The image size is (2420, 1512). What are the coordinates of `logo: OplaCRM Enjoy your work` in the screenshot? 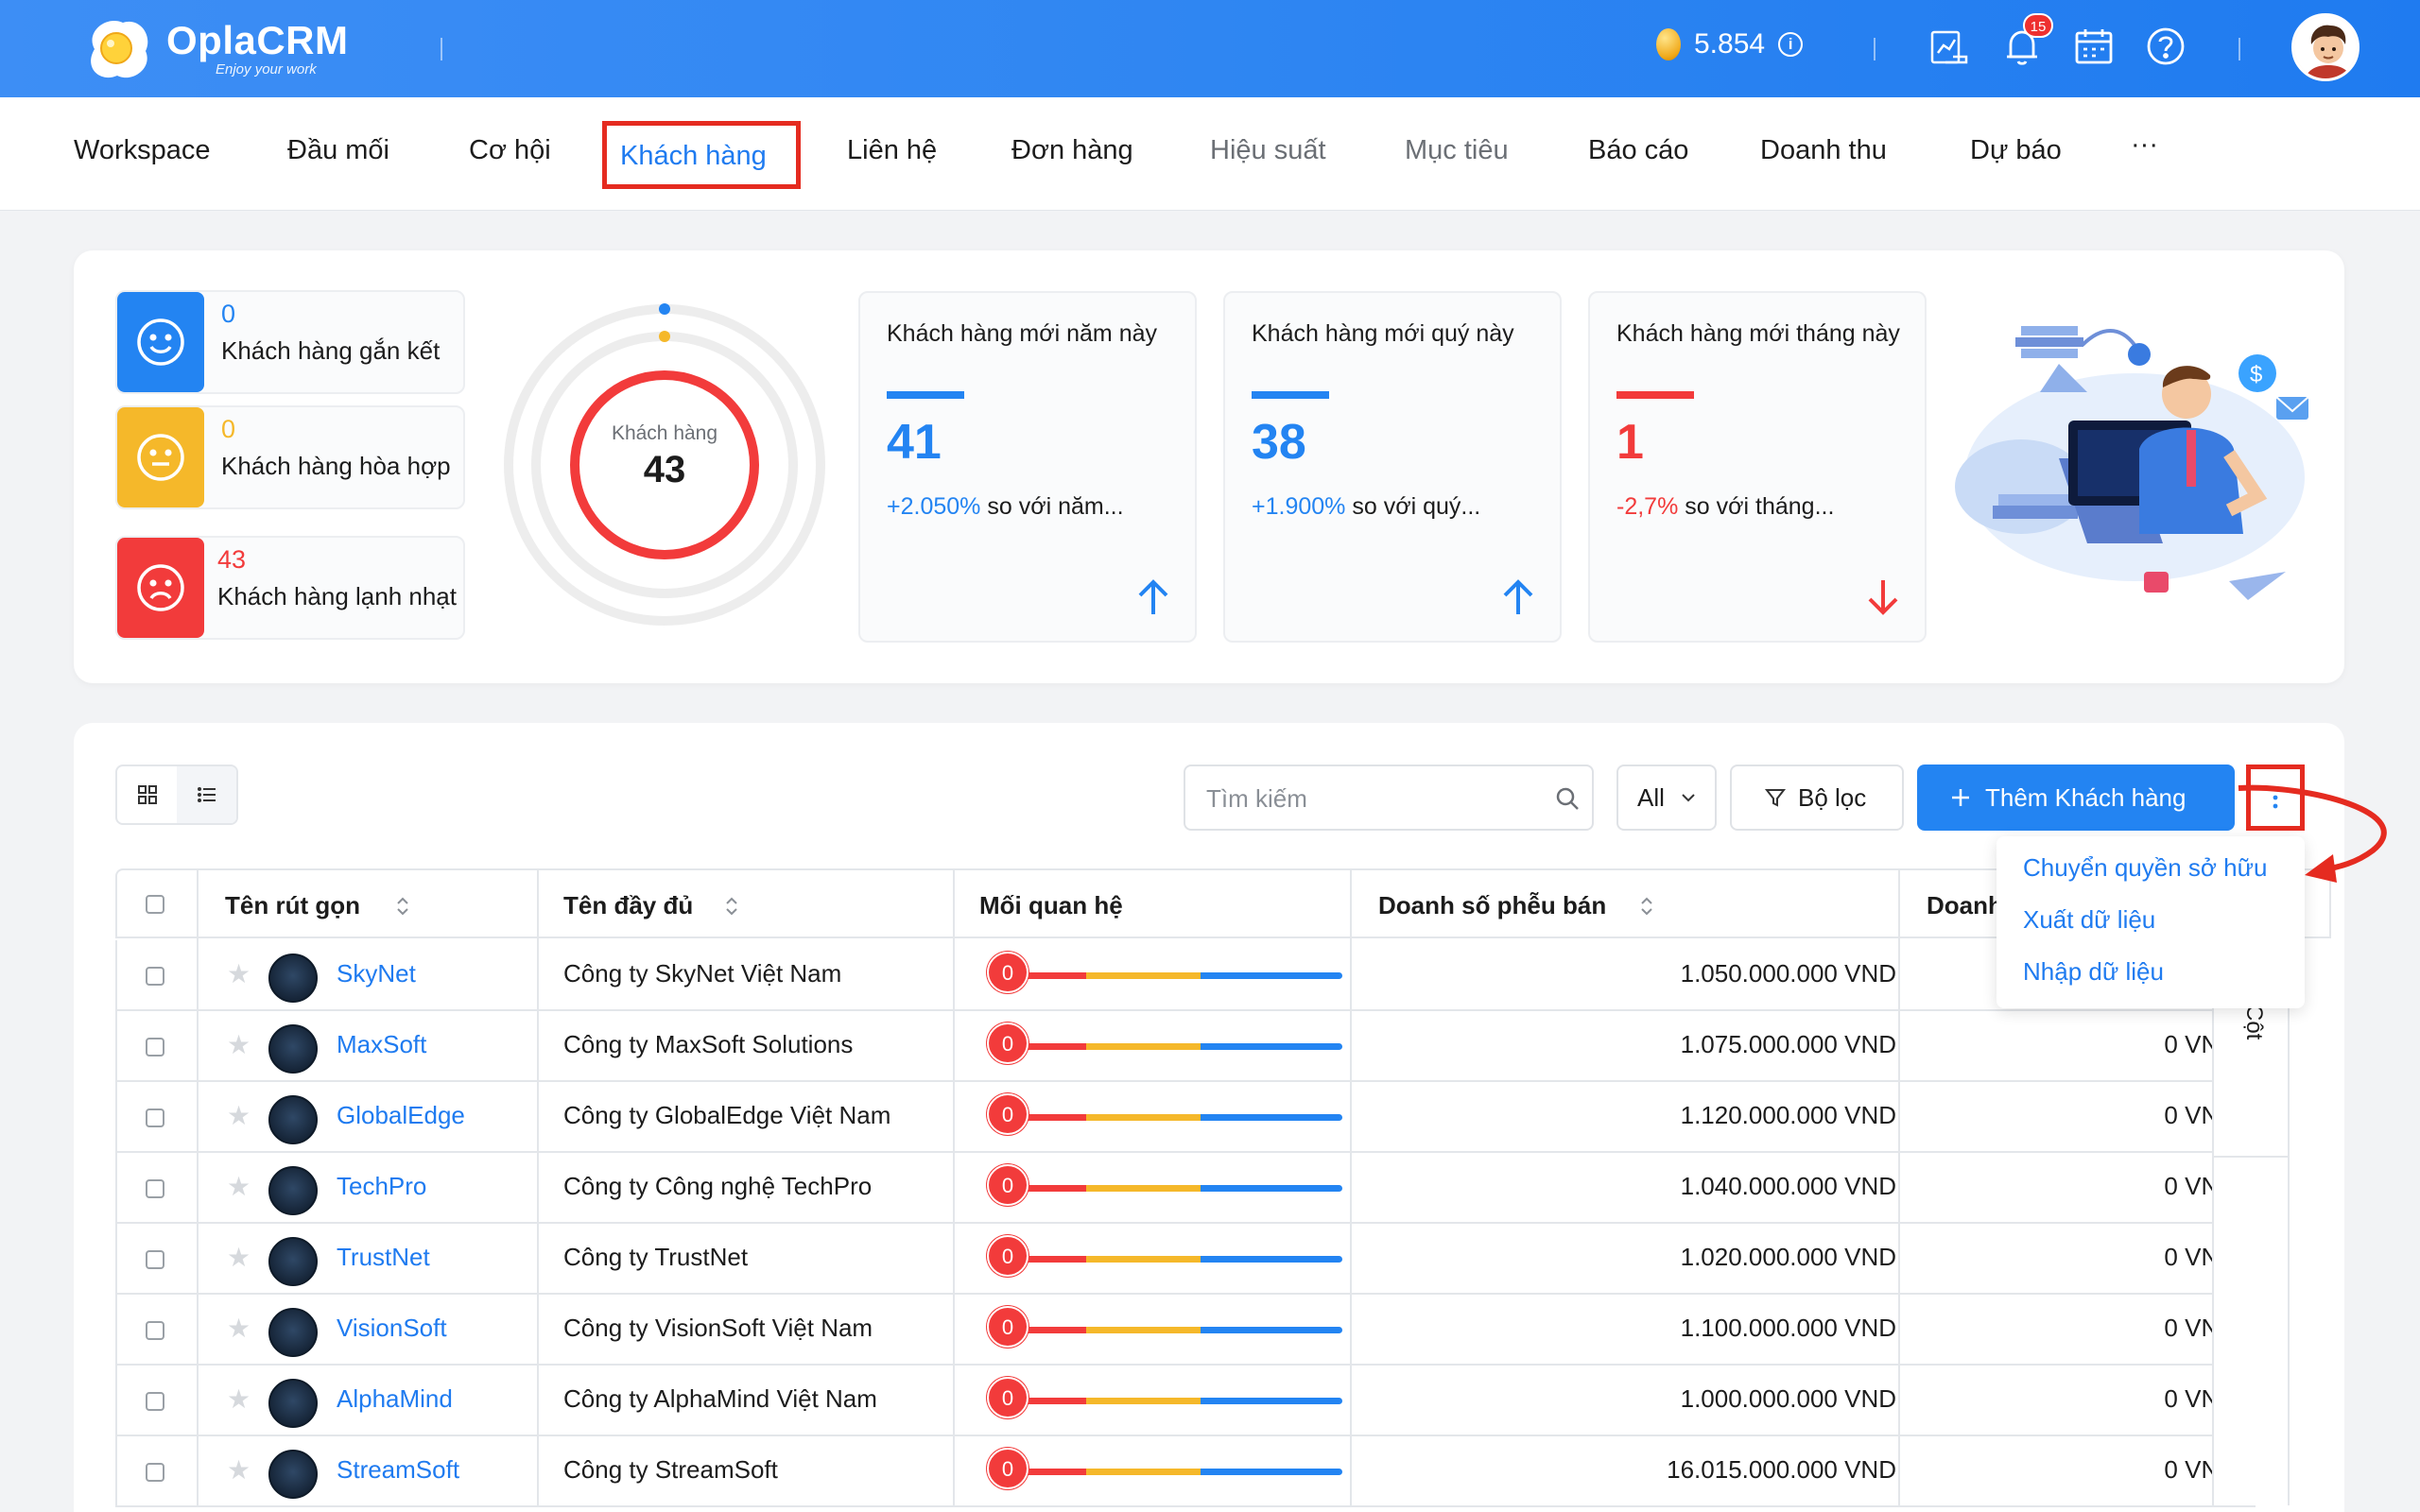 It's located at (213, 48).